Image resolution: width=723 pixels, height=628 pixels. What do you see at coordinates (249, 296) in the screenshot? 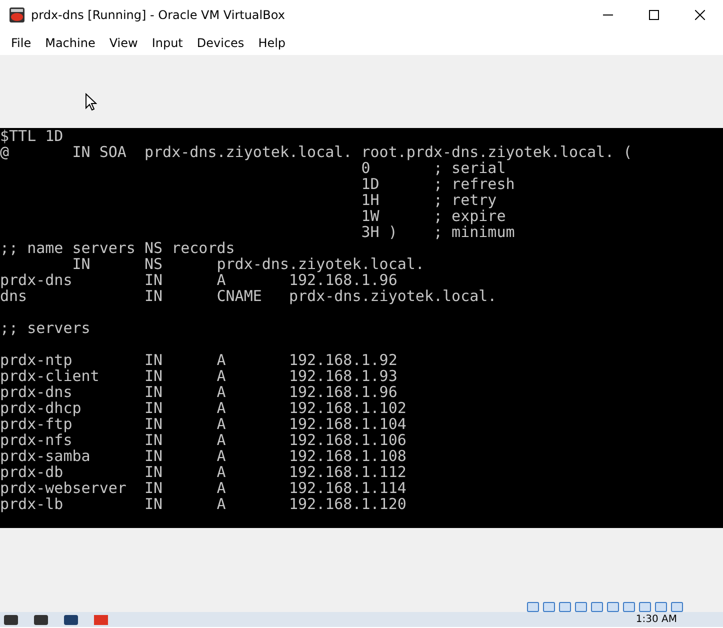
I see `console-line: dns IN CNAME prdx-dns.ziyotek.local.` at bounding box center [249, 296].